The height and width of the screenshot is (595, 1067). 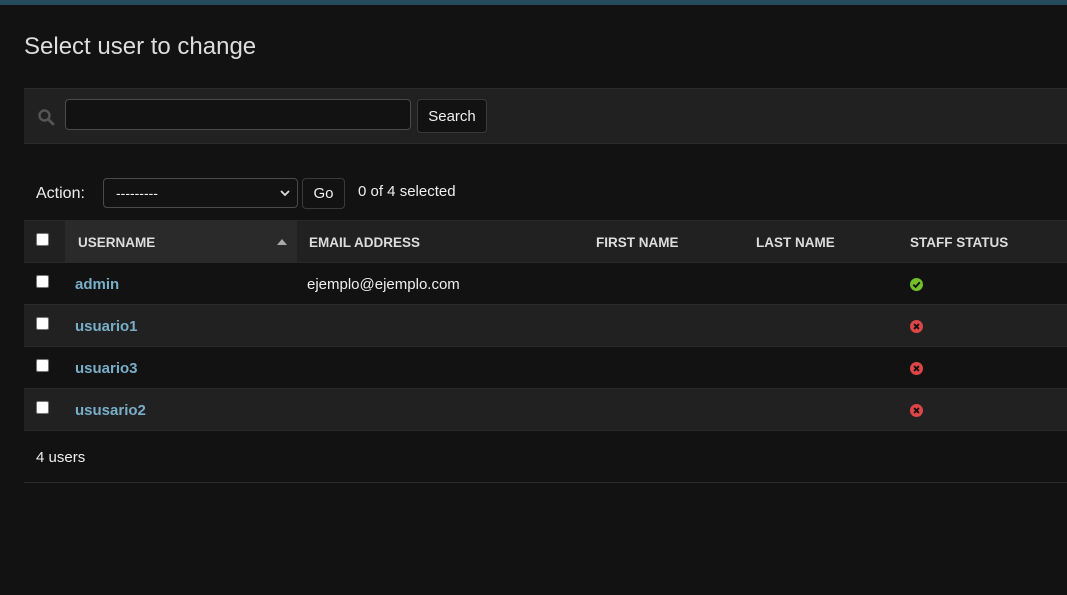 What do you see at coordinates (545, 116) in the screenshot?
I see `search-toolbar: Search` at bounding box center [545, 116].